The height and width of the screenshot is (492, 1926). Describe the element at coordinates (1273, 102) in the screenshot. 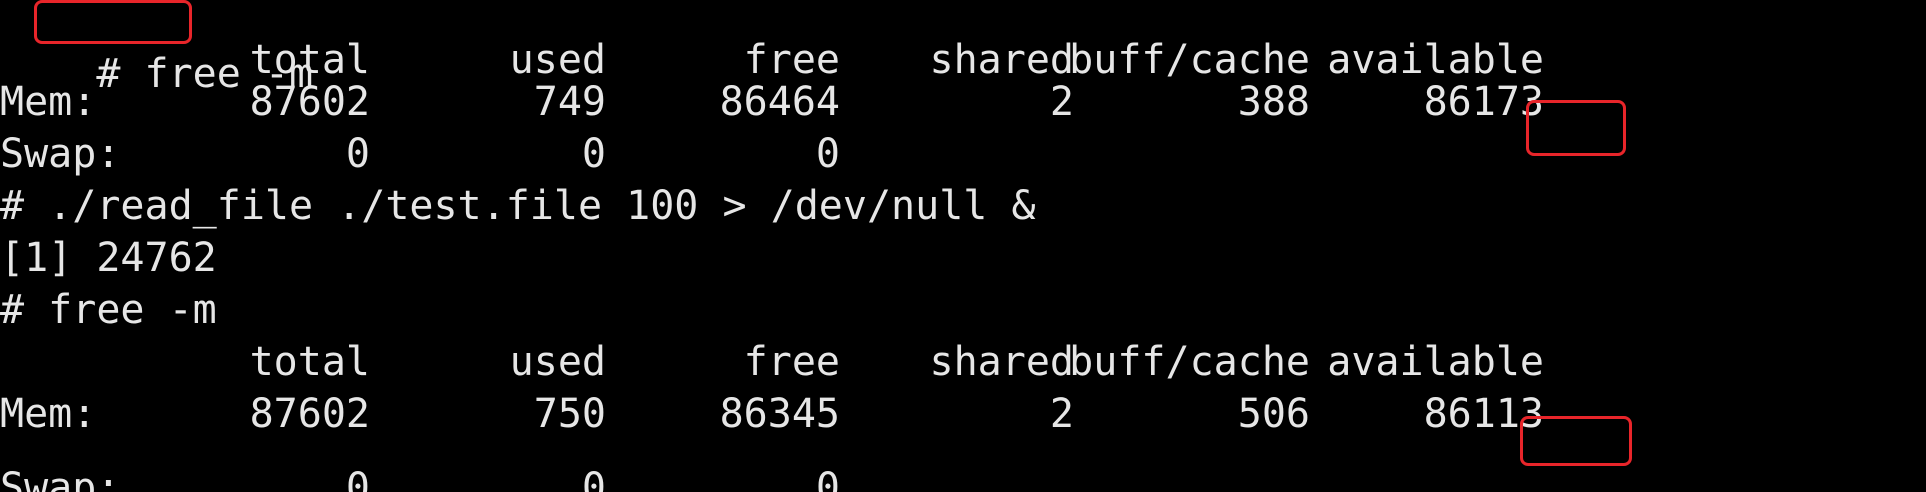

I see `mem-buff-cache: 388` at that location.